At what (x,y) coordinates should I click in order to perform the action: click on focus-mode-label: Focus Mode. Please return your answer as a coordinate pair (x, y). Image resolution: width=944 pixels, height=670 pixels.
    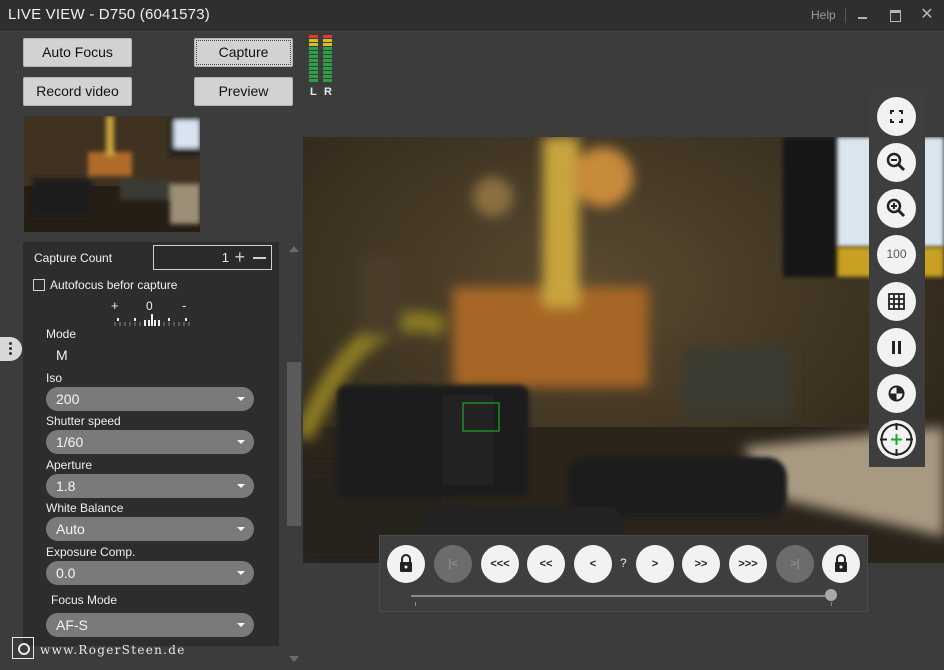
    Looking at the image, I should click on (84, 600).